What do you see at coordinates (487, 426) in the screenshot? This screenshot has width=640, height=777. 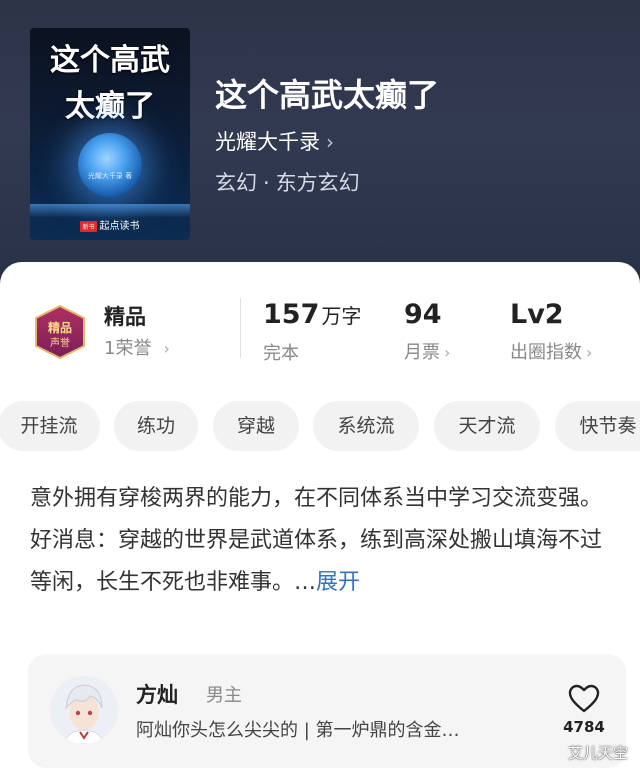 I see `tag-chip: 天才流` at bounding box center [487, 426].